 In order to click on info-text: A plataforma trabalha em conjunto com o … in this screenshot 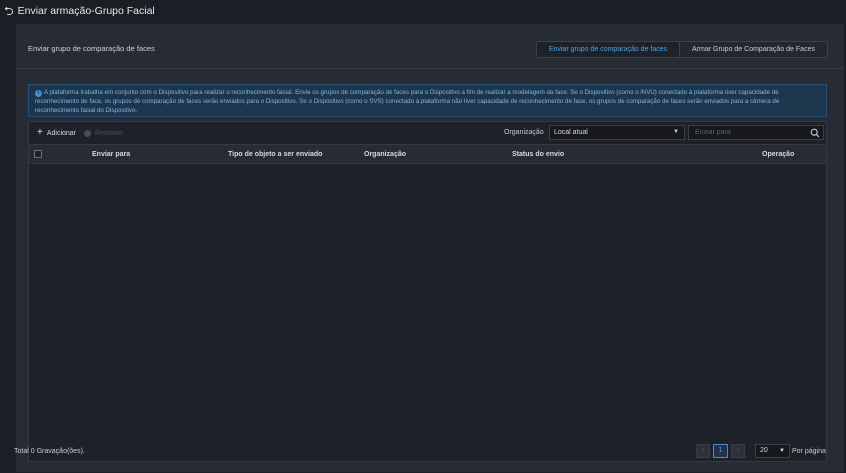, I will do `click(407, 101)`.